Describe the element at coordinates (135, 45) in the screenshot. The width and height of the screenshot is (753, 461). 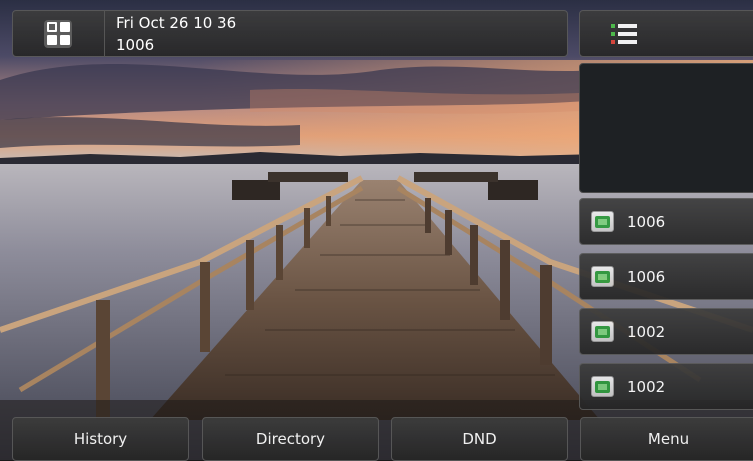
I see `account-label: 1006` at that location.